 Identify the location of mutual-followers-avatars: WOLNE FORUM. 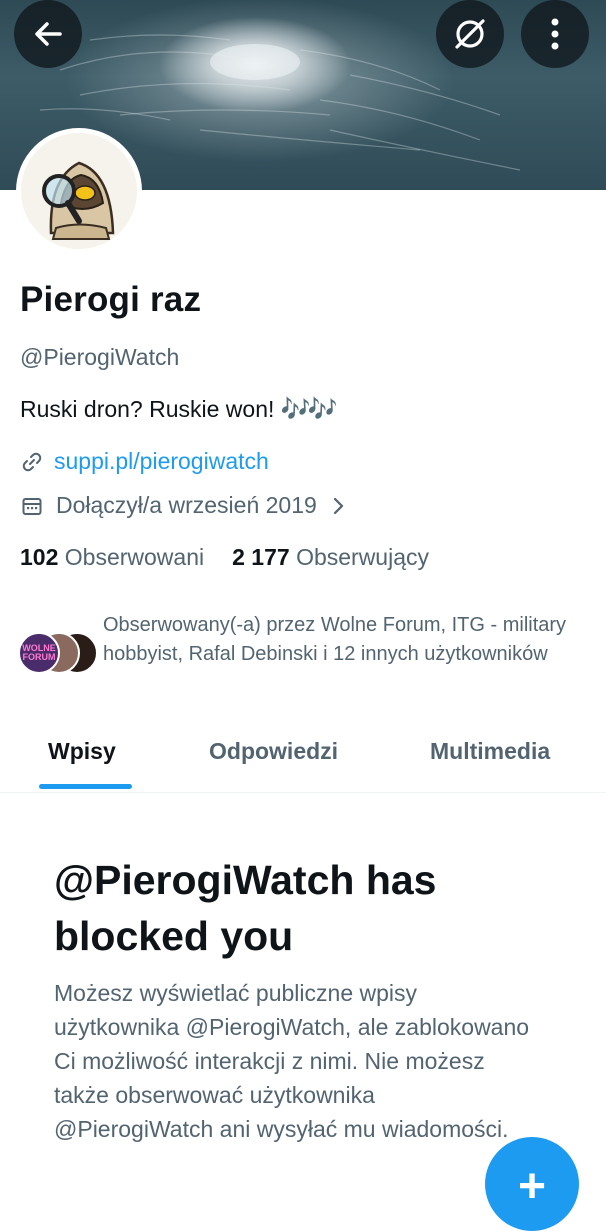
(58, 653).